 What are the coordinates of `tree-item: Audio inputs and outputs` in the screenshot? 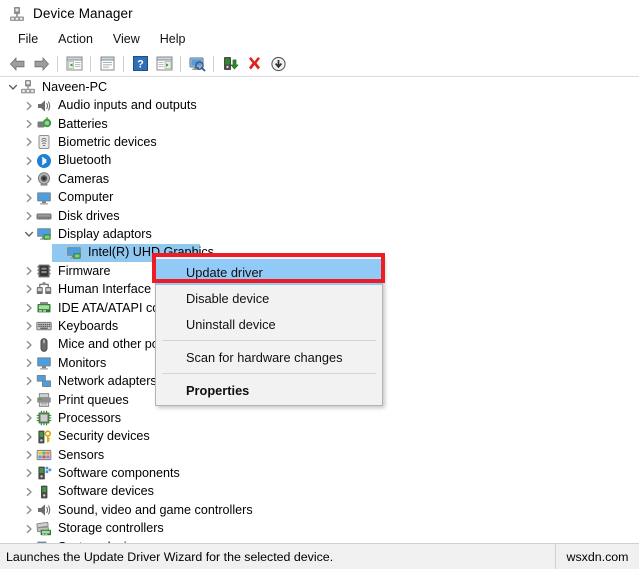 It's located at (319, 105).